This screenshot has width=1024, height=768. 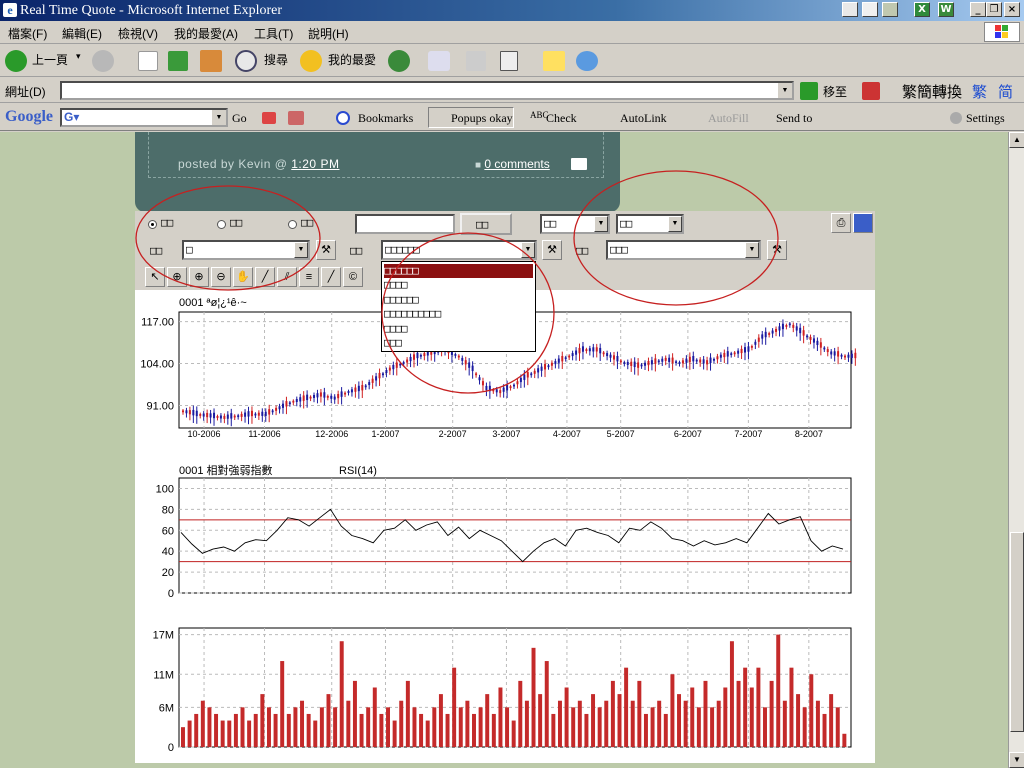 What do you see at coordinates (863, 223) in the screenshot?
I see `window-icon` at bounding box center [863, 223].